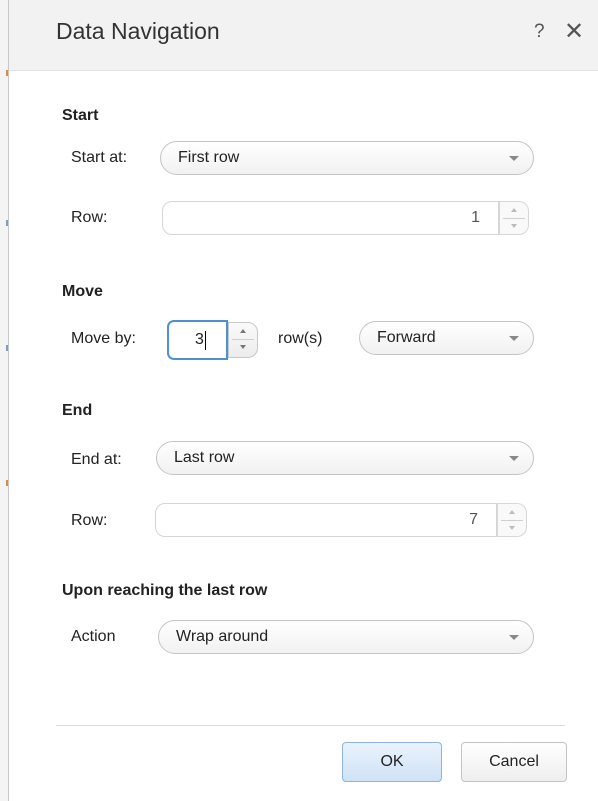 Image resolution: width=598 pixels, height=801 pixels. What do you see at coordinates (103, 338) in the screenshot?
I see `move-by-label: Move by:` at bounding box center [103, 338].